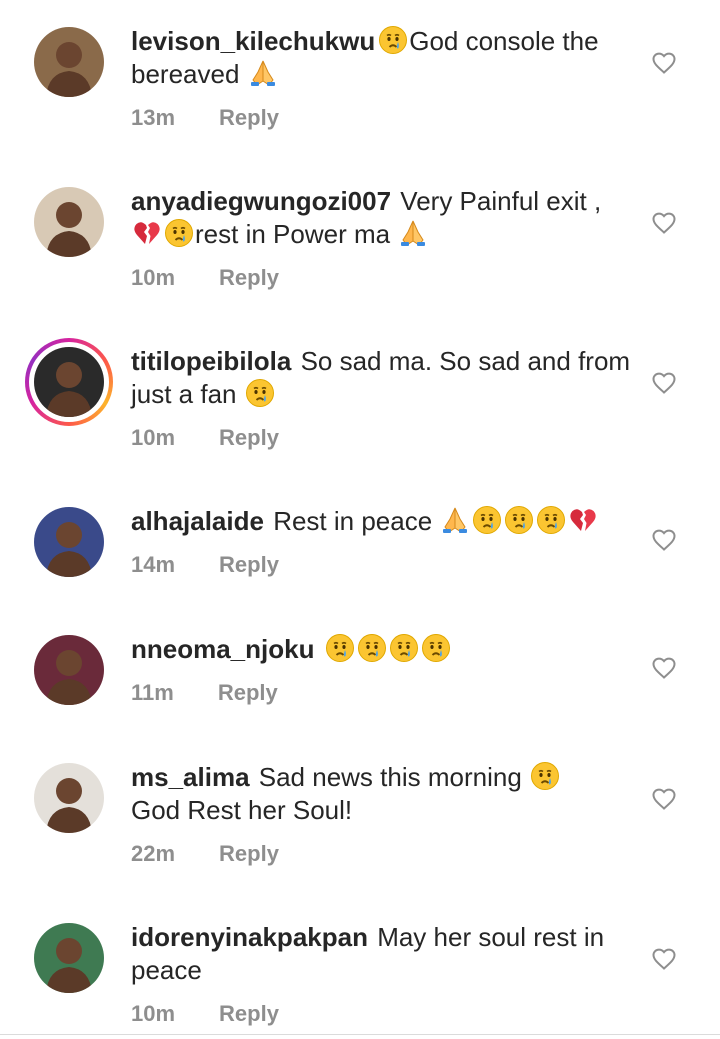 The width and height of the screenshot is (720, 1039). Describe the element at coordinates (390, 777) in the screenshot. I see `comment-body: Sad news this morning` at that location.